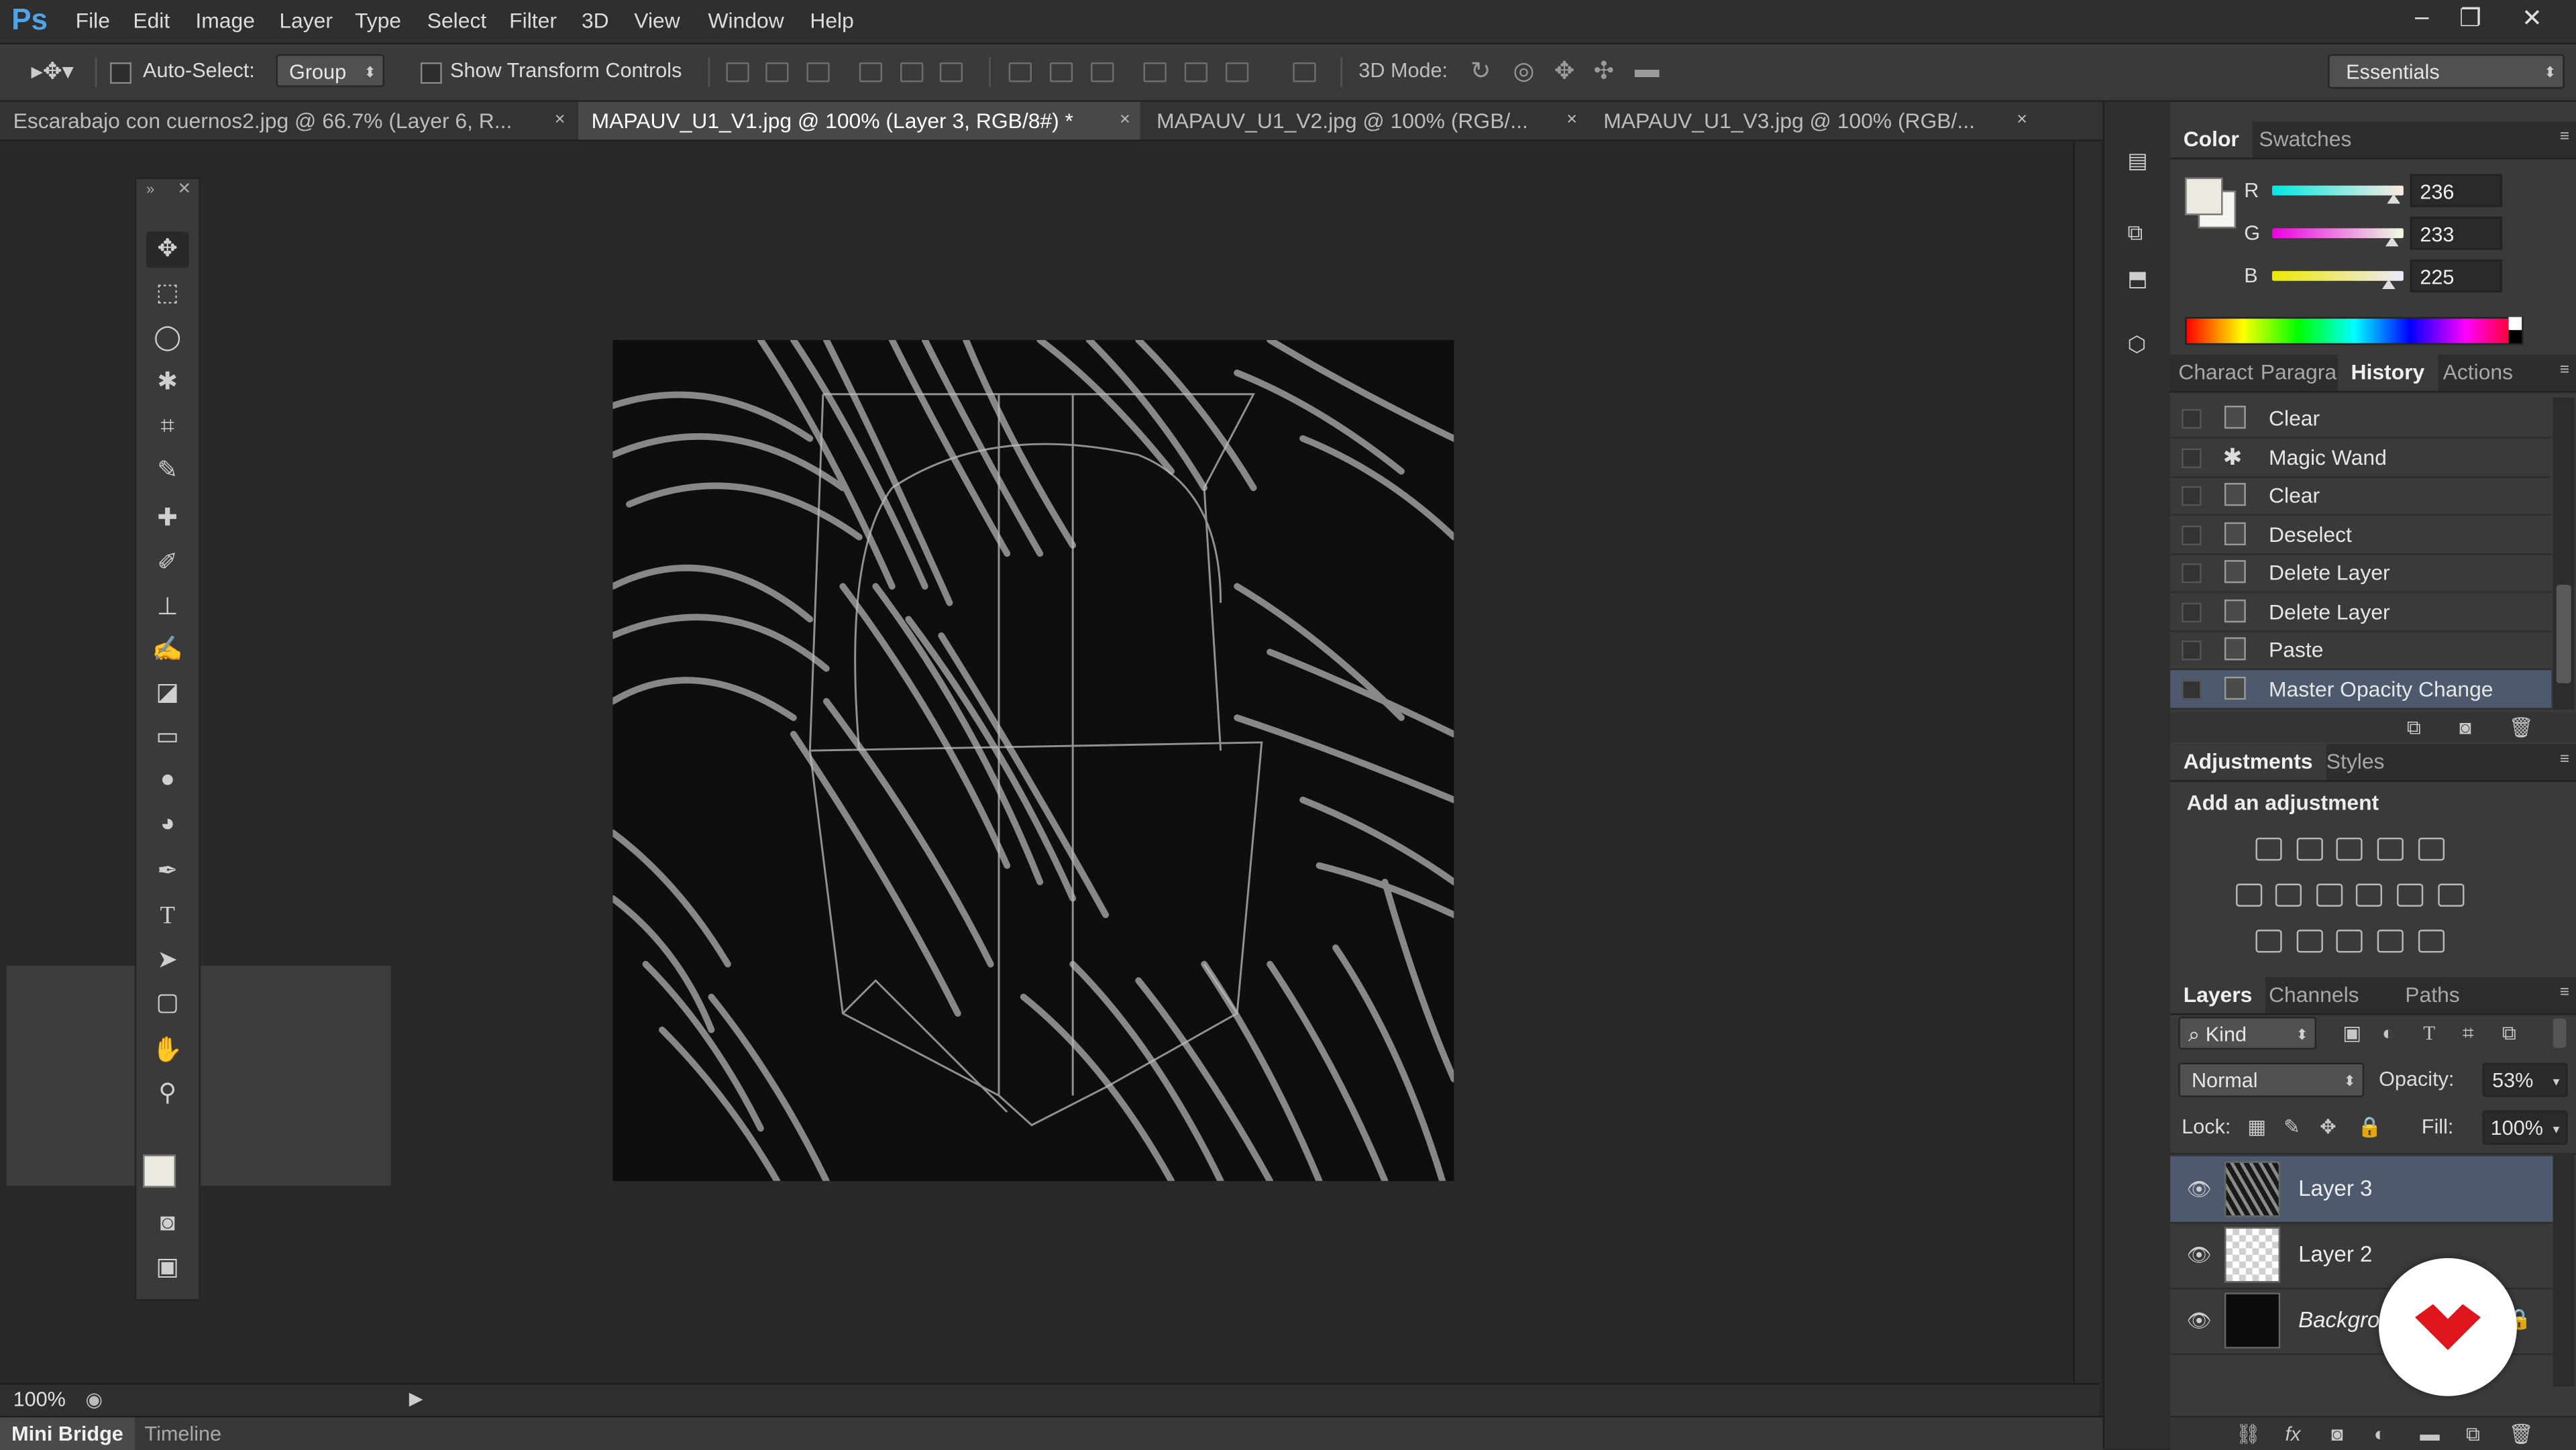 The image size is (2576, 1450). What do you see at coordinates (330, 70) in the screenshot?
I see `auto-select-dropdown: Group ⬍` at bounding box center [330, 70].